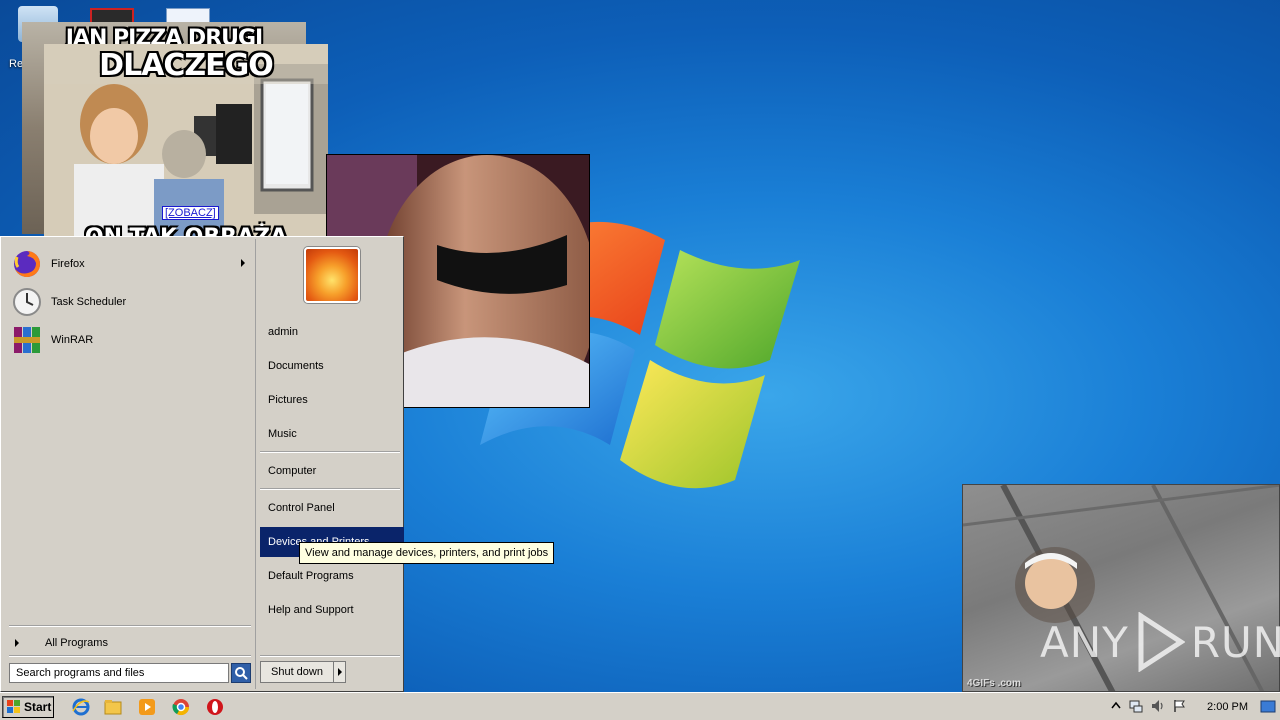 The height and width of the screenshot is (720, 1280). I want to click on place-music: Music, so click(332, 434).